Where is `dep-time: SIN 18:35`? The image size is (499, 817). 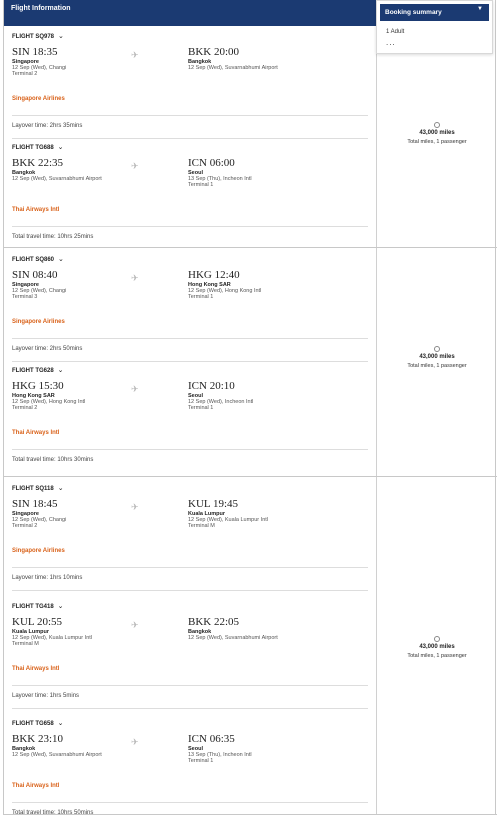 dep-time: SIN 18:35 is located at coordinates (35, 52).